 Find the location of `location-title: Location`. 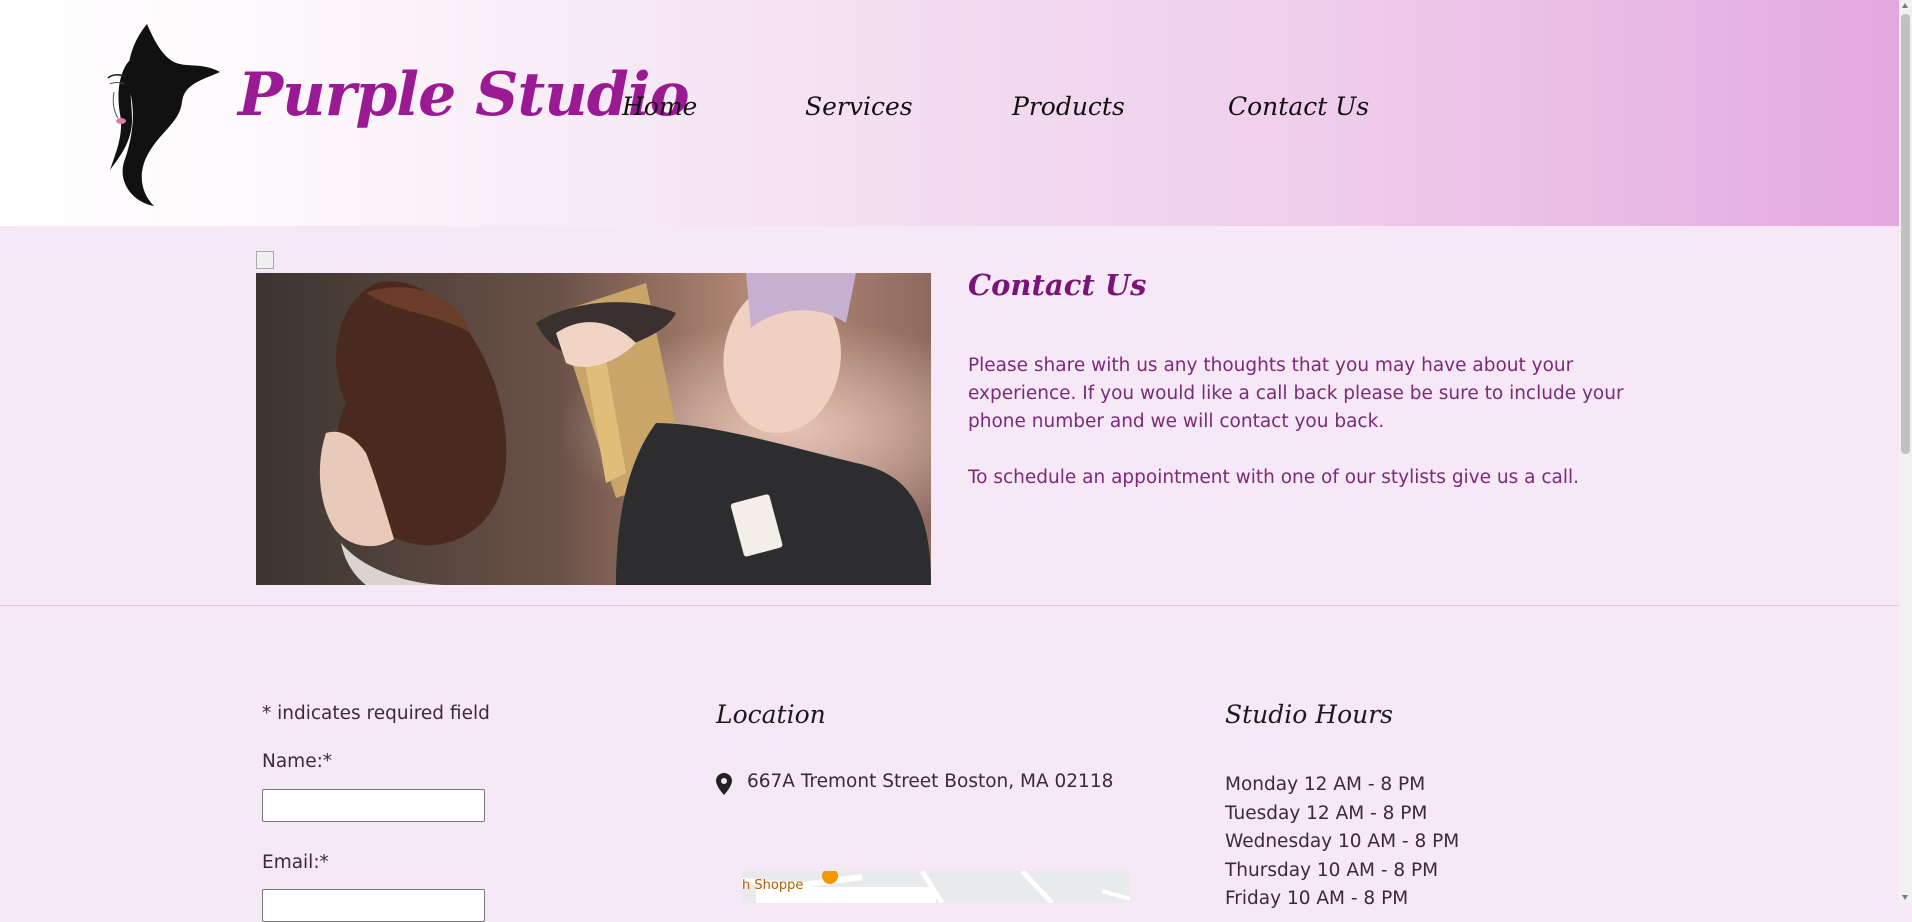

location-title: Location is located at coordinates (771, 714).